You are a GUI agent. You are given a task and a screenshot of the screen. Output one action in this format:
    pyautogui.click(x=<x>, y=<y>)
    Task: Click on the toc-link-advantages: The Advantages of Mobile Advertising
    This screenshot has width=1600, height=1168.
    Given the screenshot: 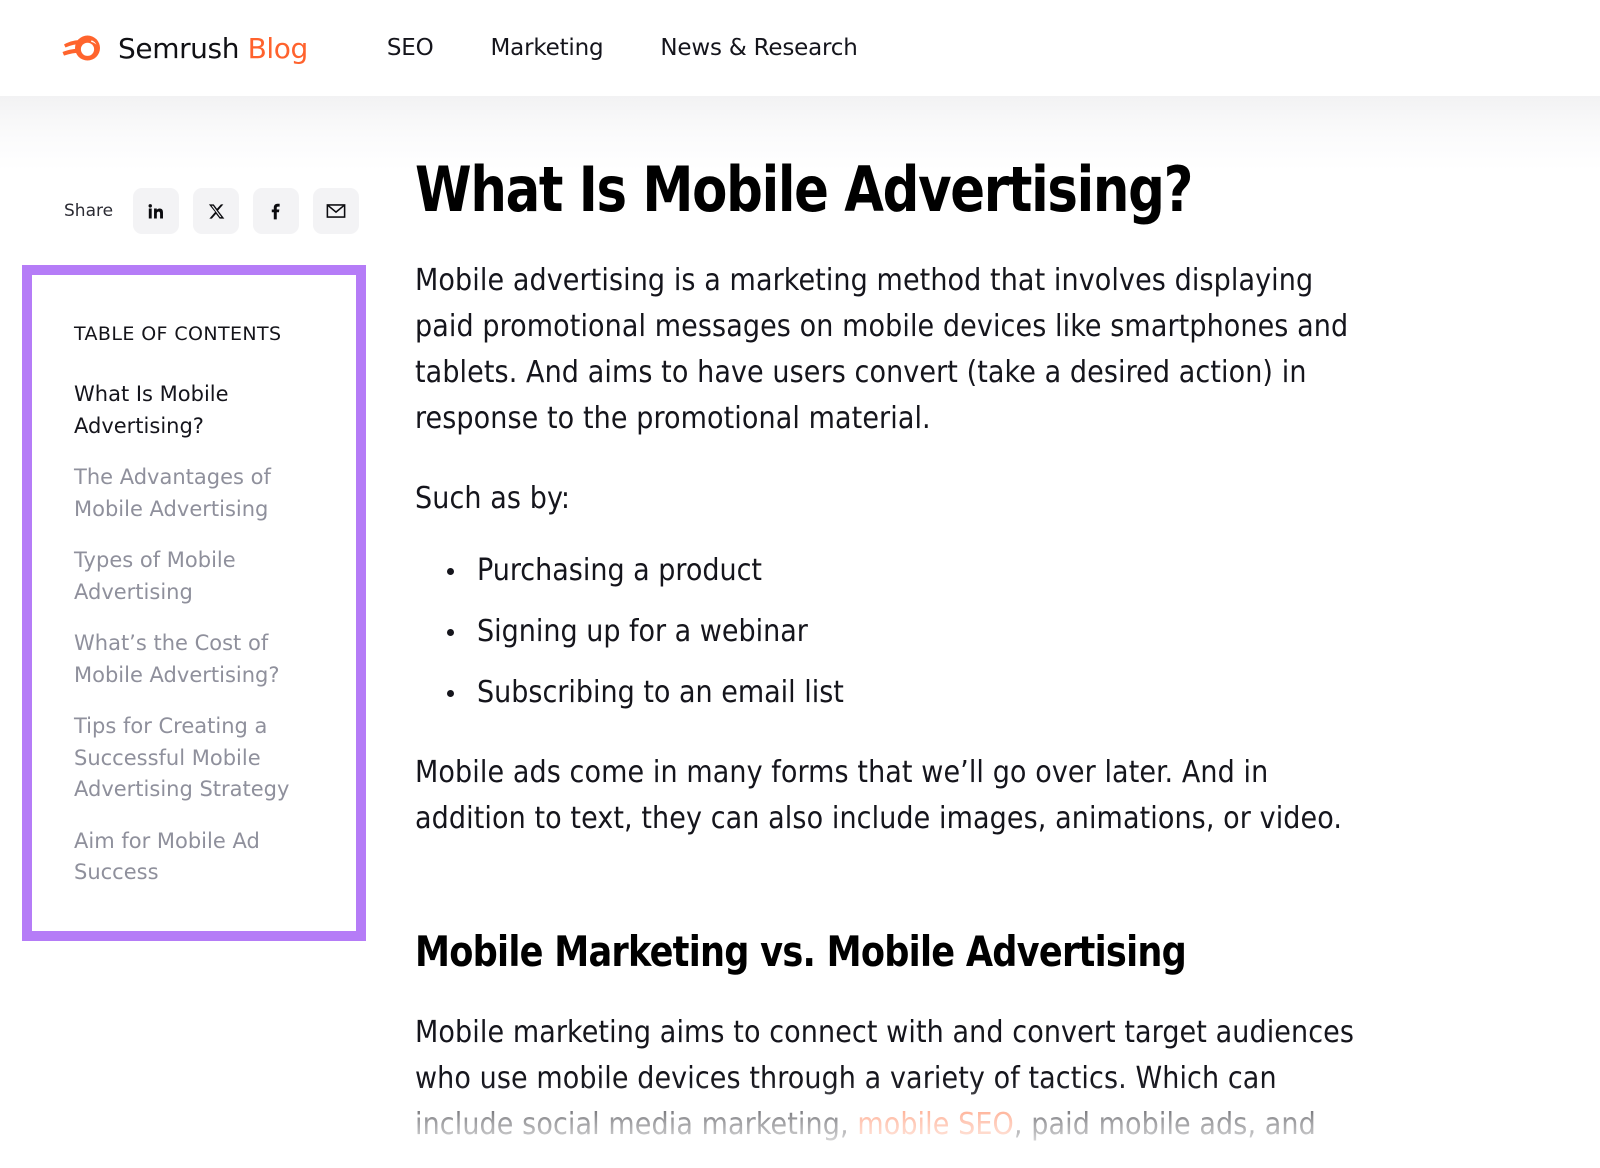 What is the action you would take?
    pyautogui.click(x=201, y=493)
    